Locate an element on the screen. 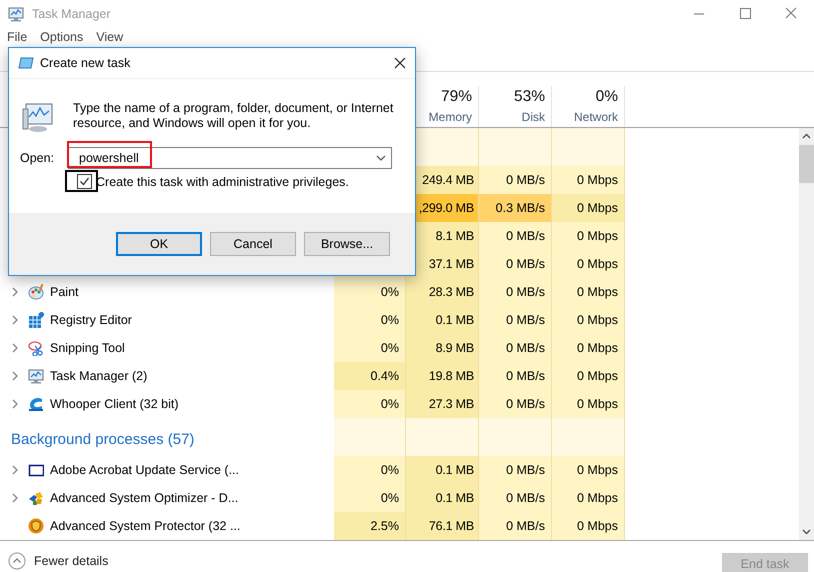  process-name: Snipping Tool is located at coordinates (87, 348).